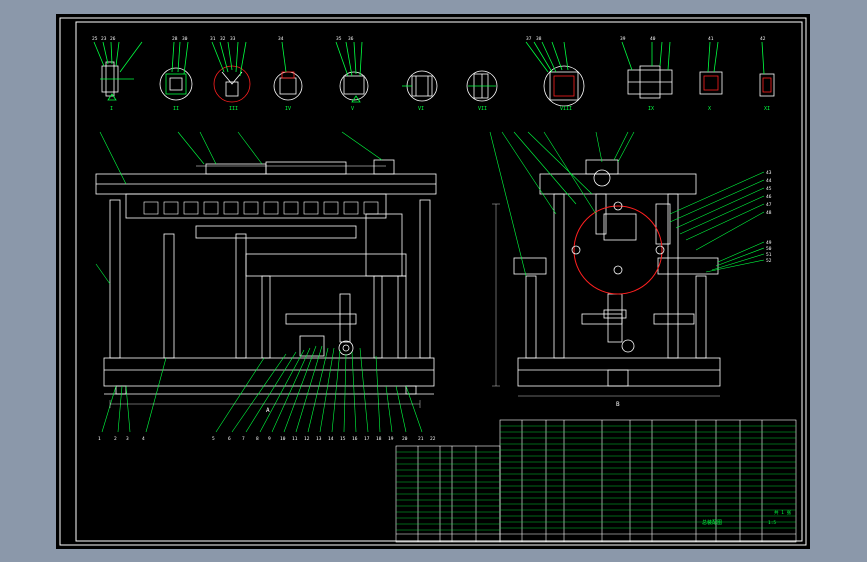 This screenshot has height=562, width=867. What do you see at coordinates (223, 39) in the screenshot?
I see `balloon: 32` at bounding box center [223, 39].